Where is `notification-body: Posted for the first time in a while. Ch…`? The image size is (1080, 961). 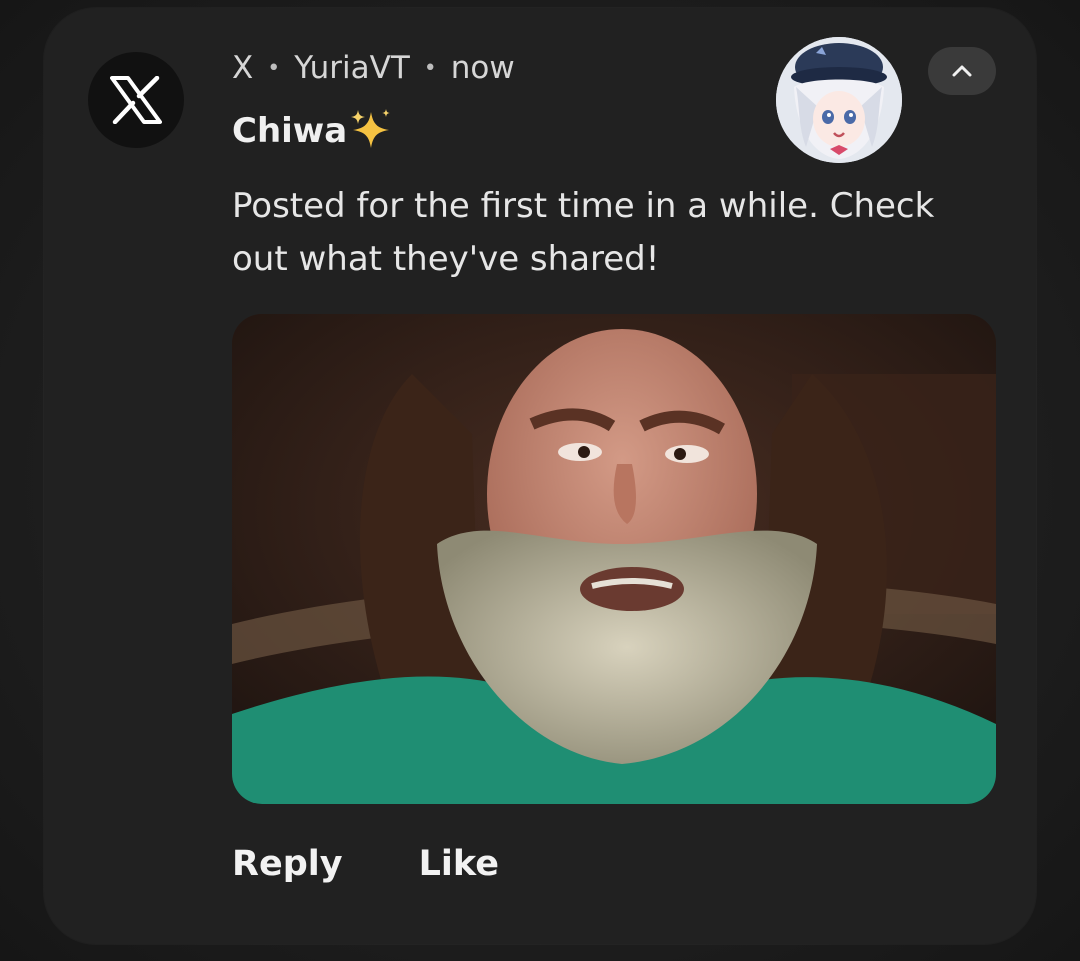 notification-body: Posted for the first time in a while. Ch… is located at coordinates (583, 232).